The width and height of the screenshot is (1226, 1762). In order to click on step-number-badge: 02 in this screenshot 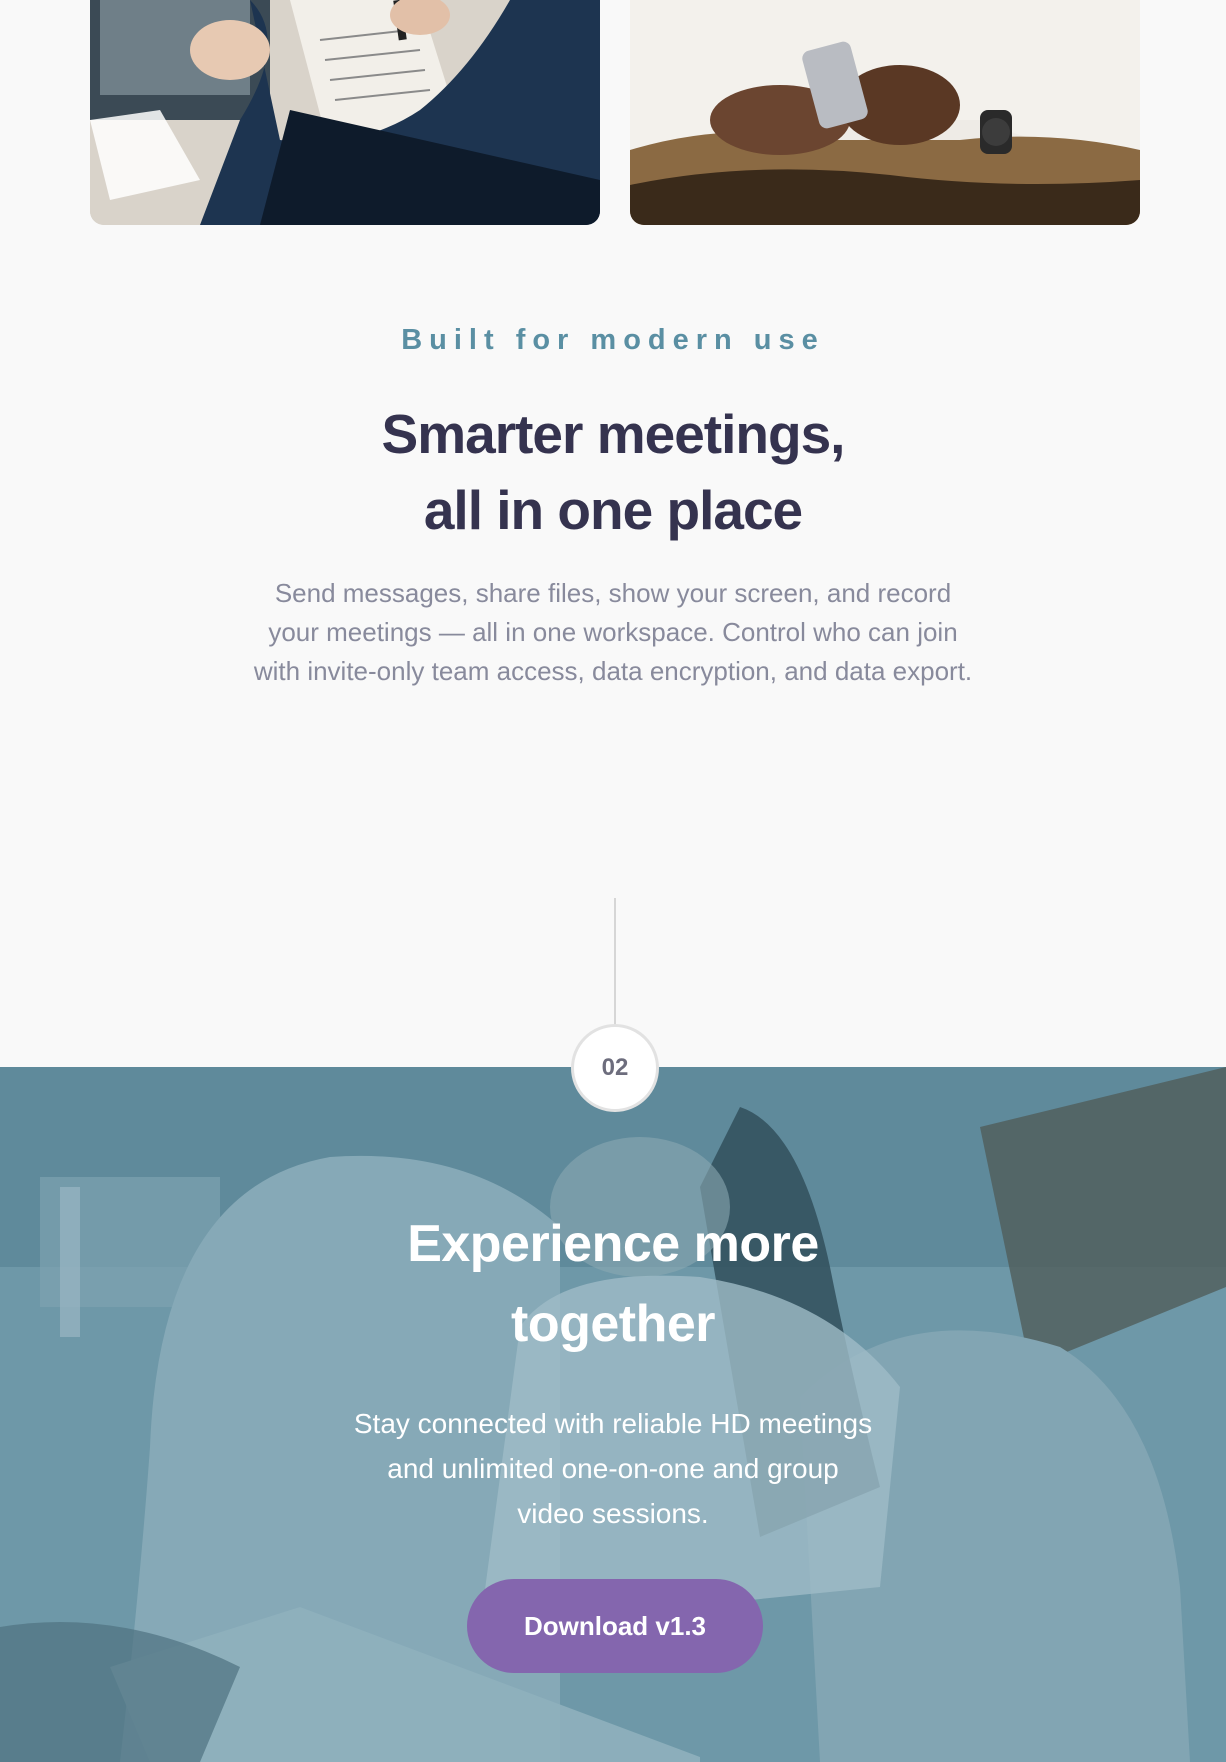, I will do `click(615, 1068)`.